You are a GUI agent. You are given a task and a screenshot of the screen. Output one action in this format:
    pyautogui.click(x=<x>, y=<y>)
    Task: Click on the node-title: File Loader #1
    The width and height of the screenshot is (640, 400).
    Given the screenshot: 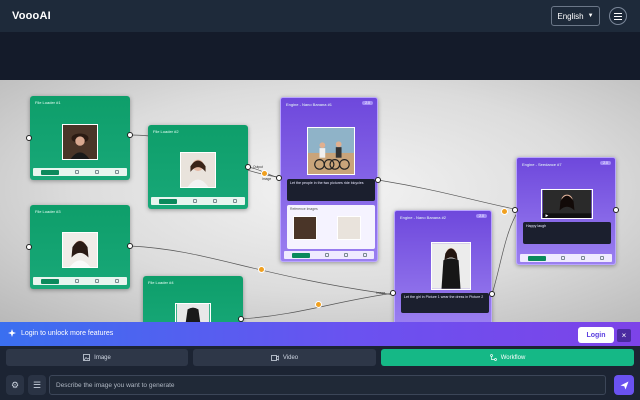 What is the action you would take?
    pyautogui.click(x=48, y=102)
    